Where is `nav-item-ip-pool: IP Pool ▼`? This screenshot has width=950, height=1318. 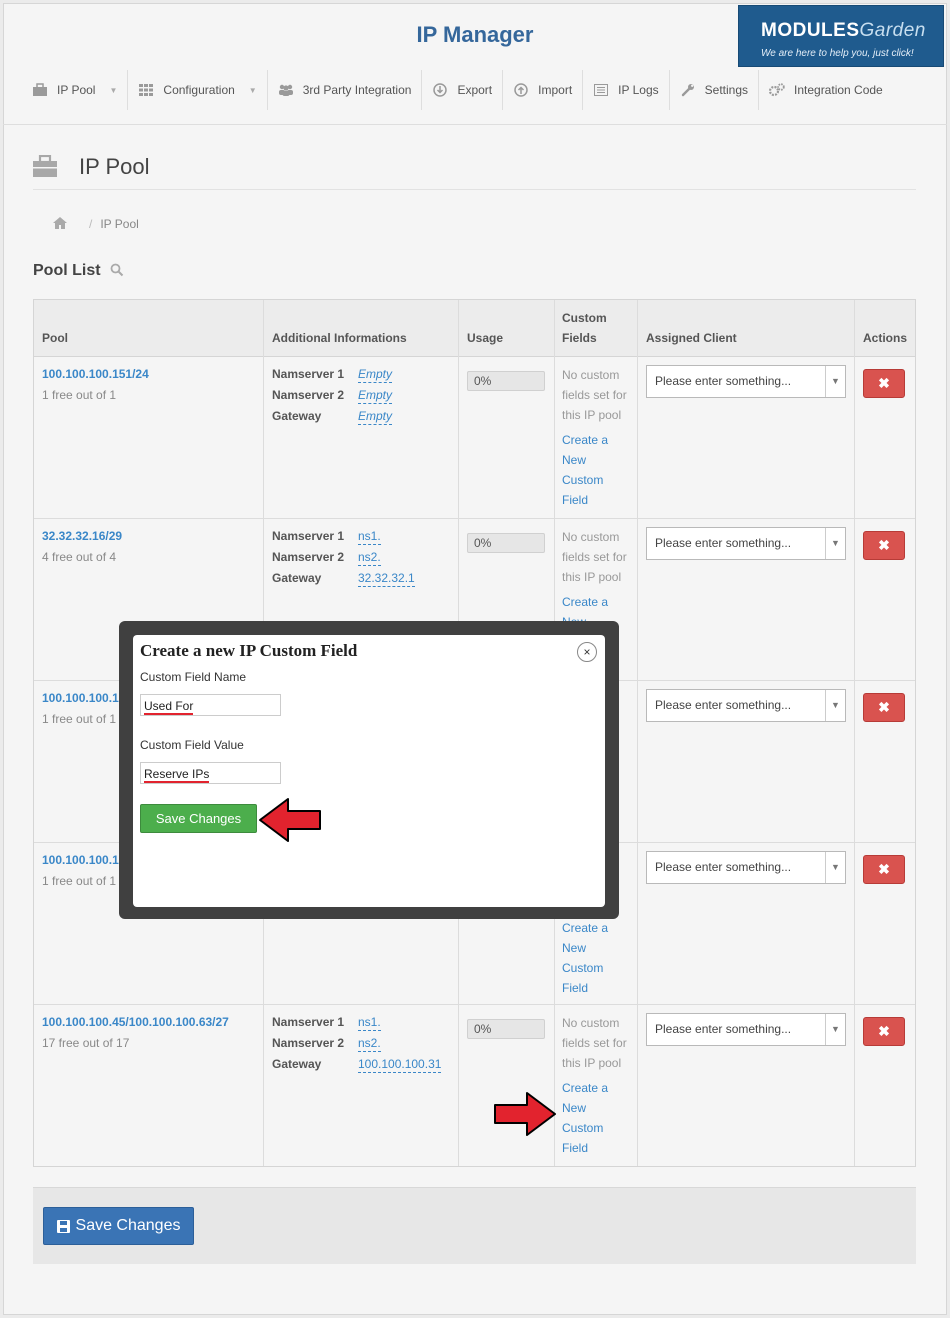 nav-item-ip-pool: IP Pool ▼ is located at coordinates (75, 90).